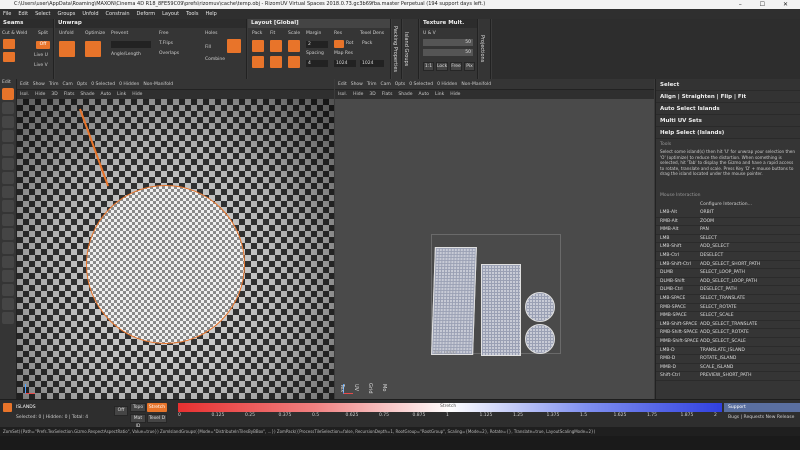 This screenshot has width=800, height=450. I want to click on live-u-toggle: Live U, so click(41, 55).